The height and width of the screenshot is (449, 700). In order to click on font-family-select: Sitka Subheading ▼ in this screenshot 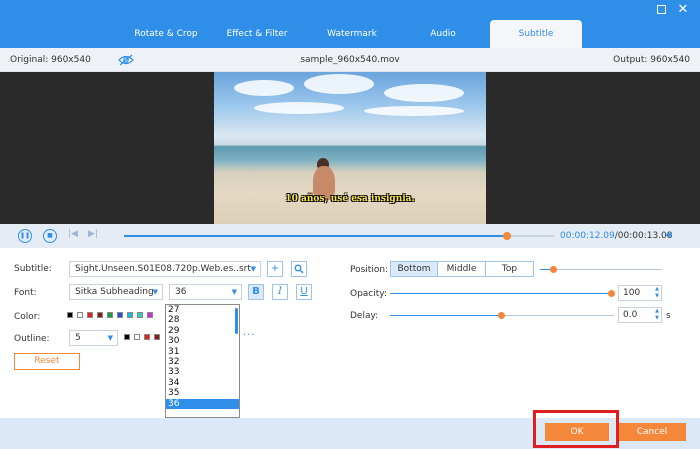, I will do `click(116, 292)`.